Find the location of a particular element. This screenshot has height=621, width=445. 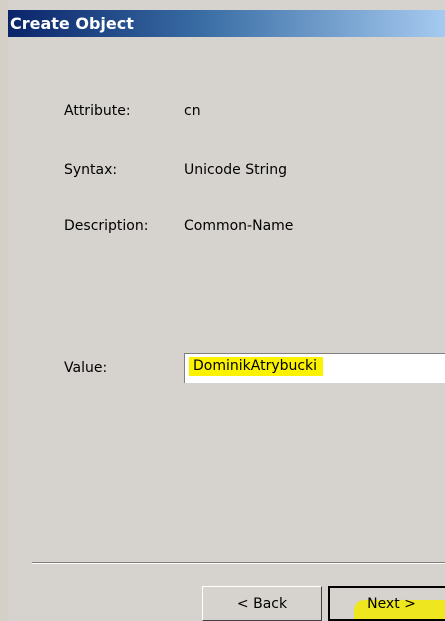

title-bar: Create Object is located at coordinates (226, 23).